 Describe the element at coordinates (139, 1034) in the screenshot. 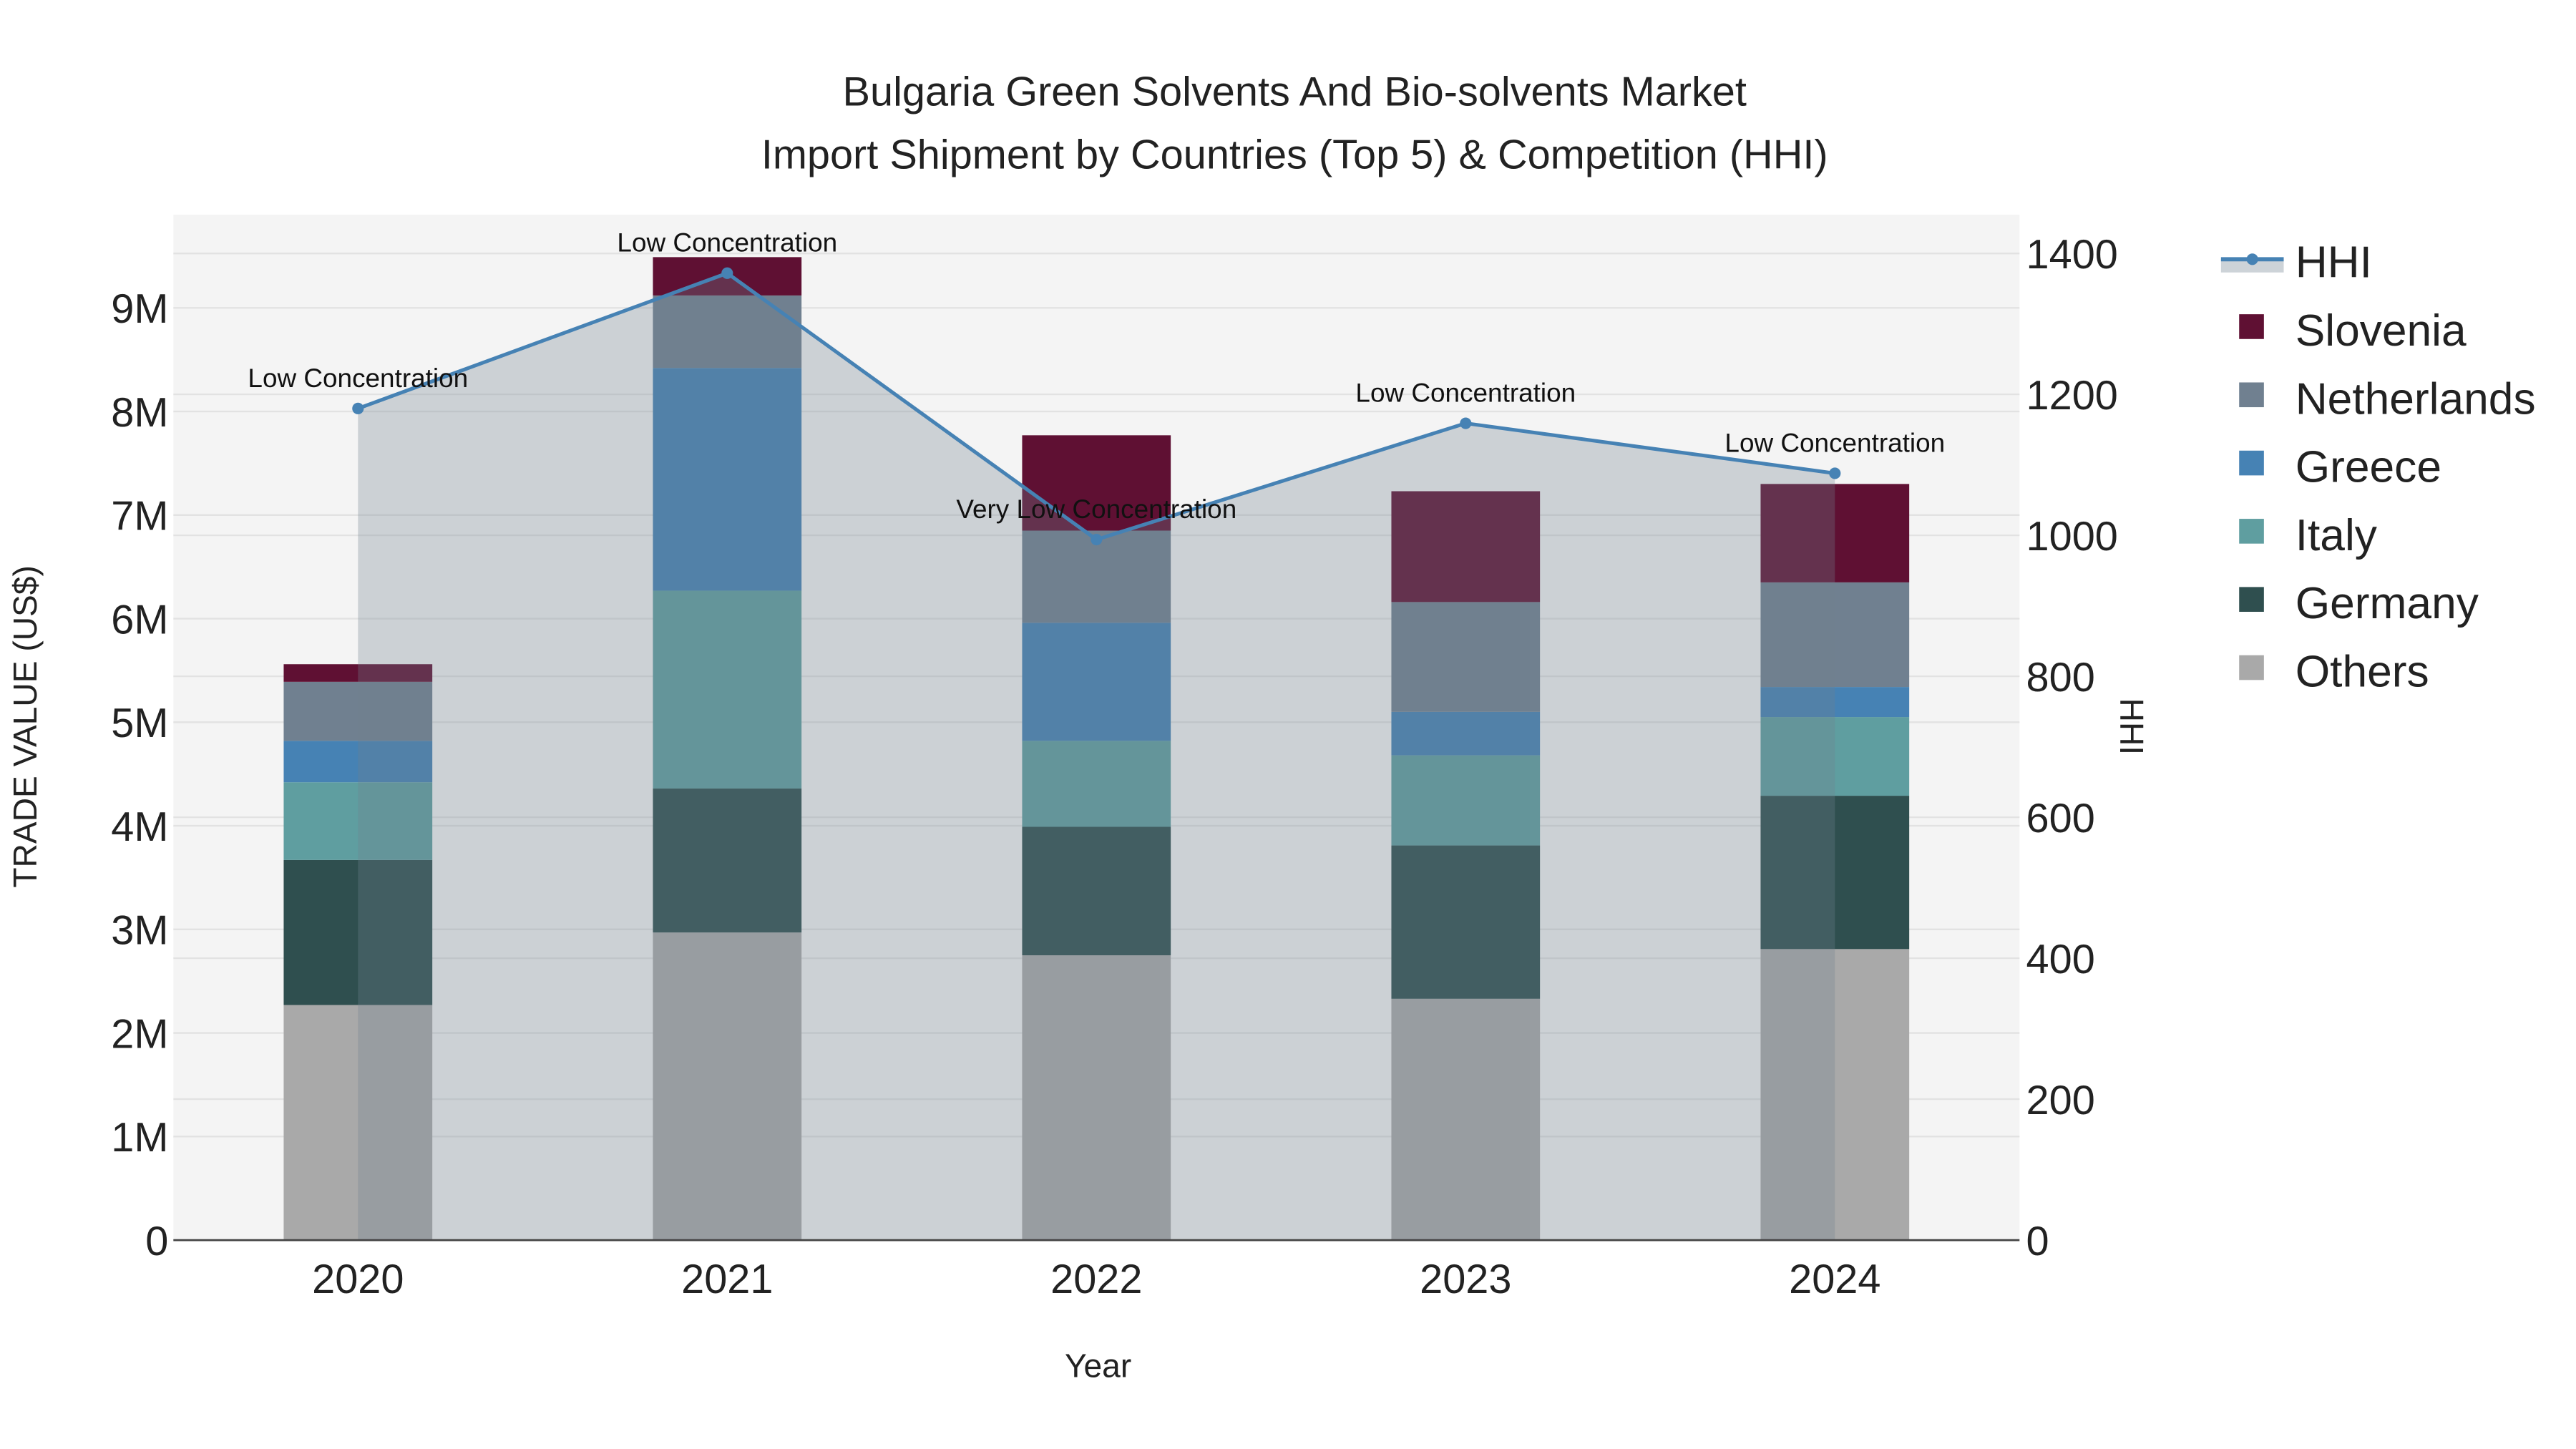

I see `y-tick-label: 2M` at that location.